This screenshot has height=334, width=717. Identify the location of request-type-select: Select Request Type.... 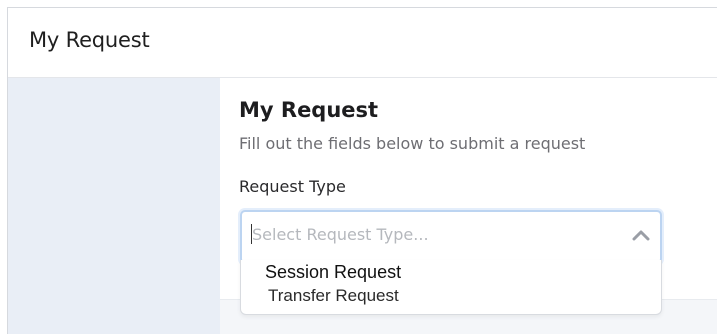
(451, 237).